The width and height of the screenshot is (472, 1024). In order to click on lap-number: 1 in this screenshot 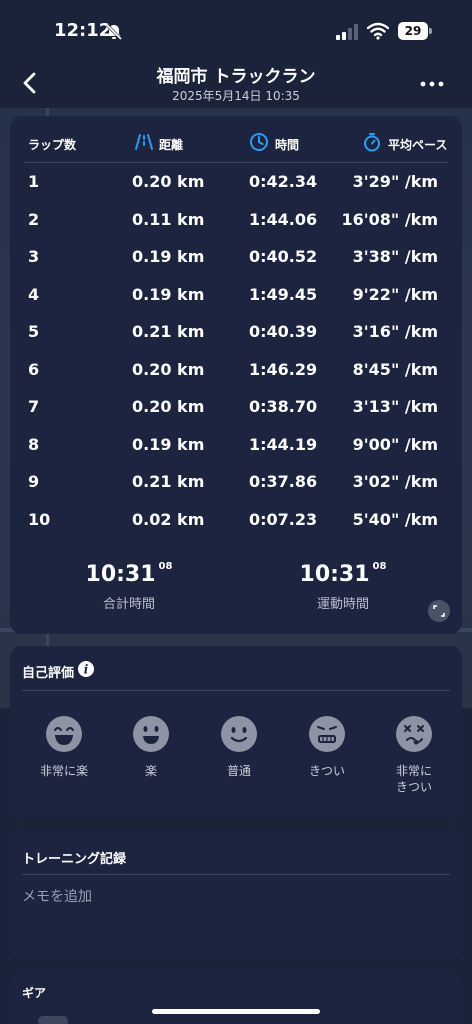, I will do `click(34, 181)`.